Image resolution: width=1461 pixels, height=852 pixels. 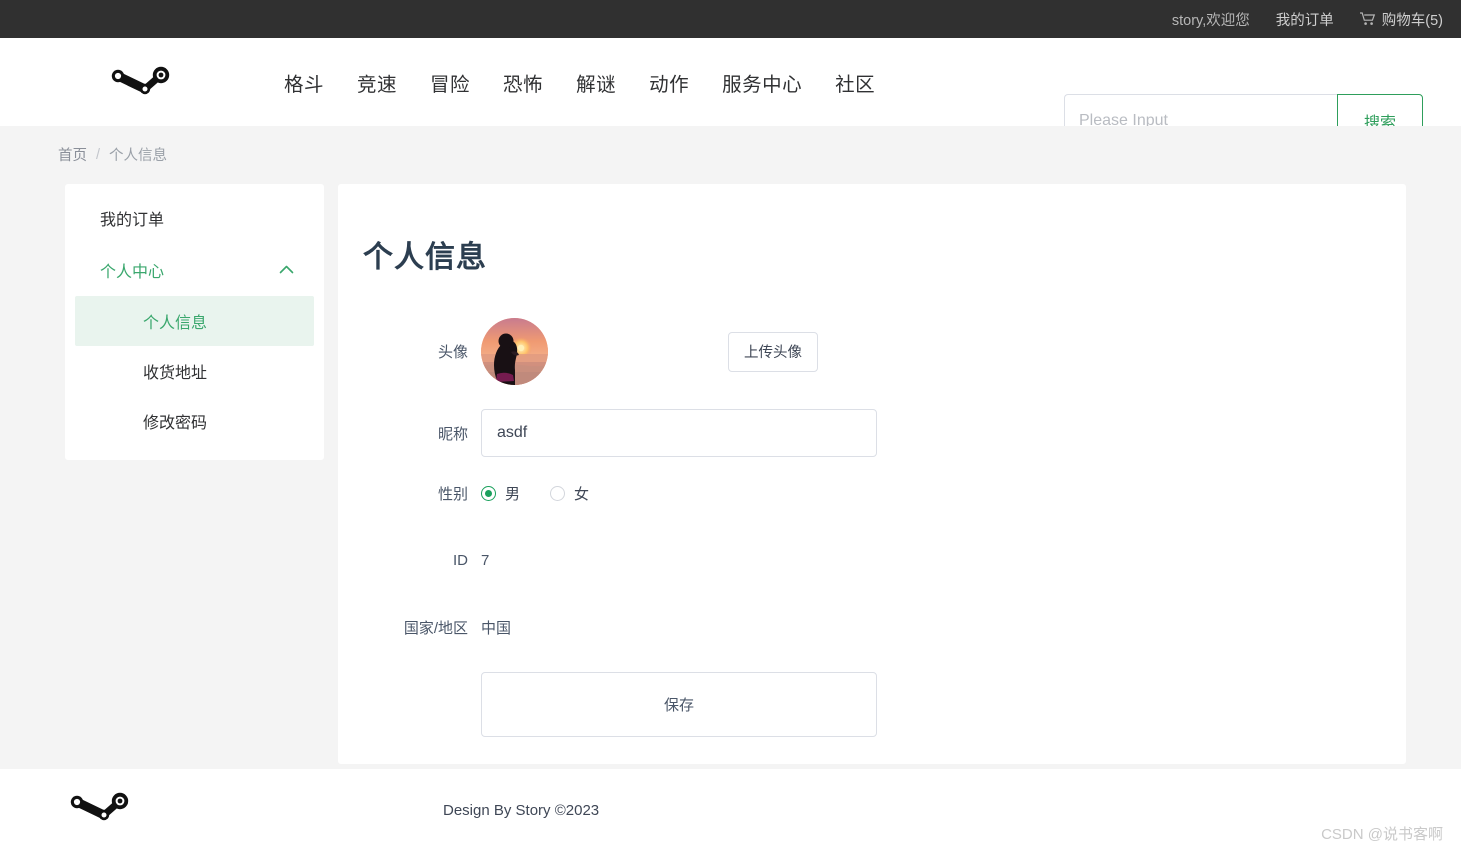 I want to click on user-avatar-photo, so click(x=514, y=351).